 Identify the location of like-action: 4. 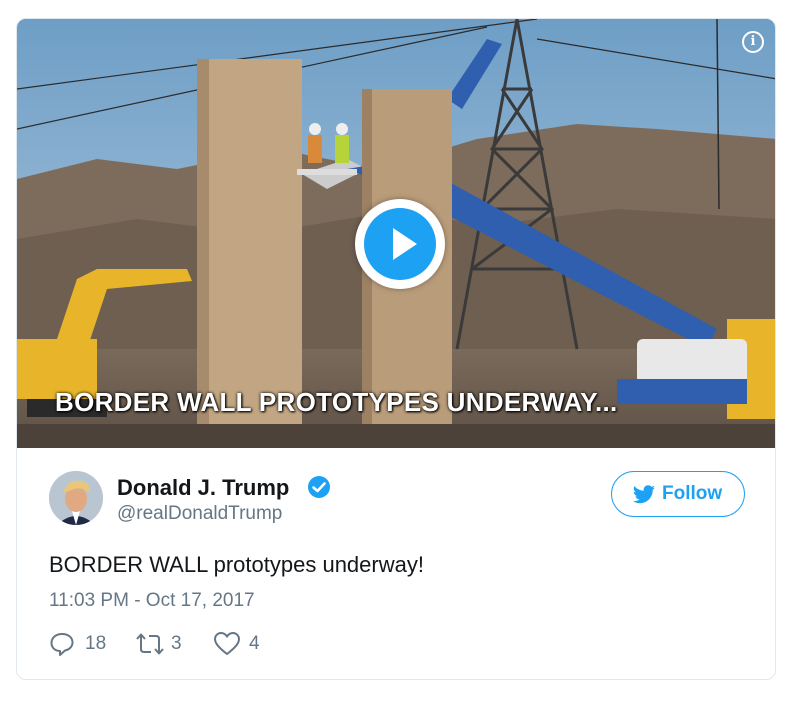
(240, 644).